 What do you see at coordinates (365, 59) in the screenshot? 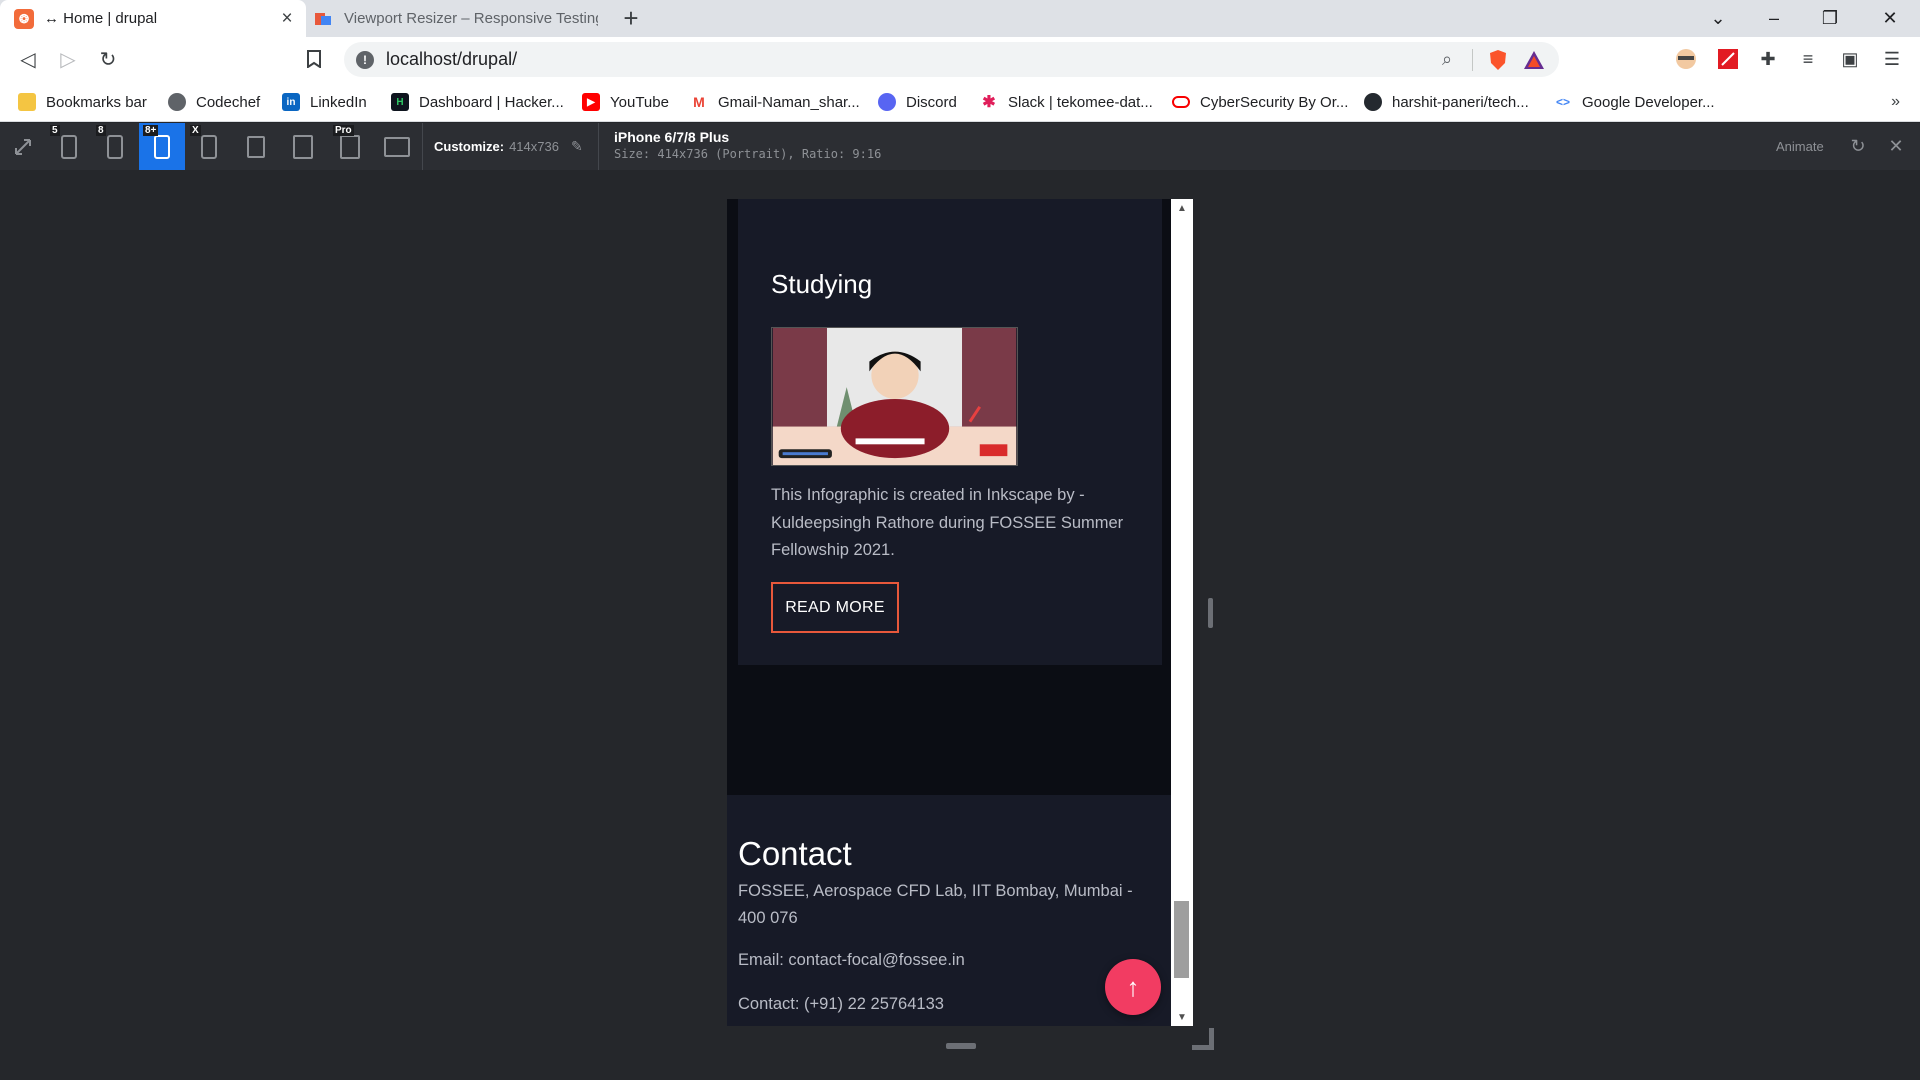
I see `site-info-icon: !` at bounding box center [365, 59].